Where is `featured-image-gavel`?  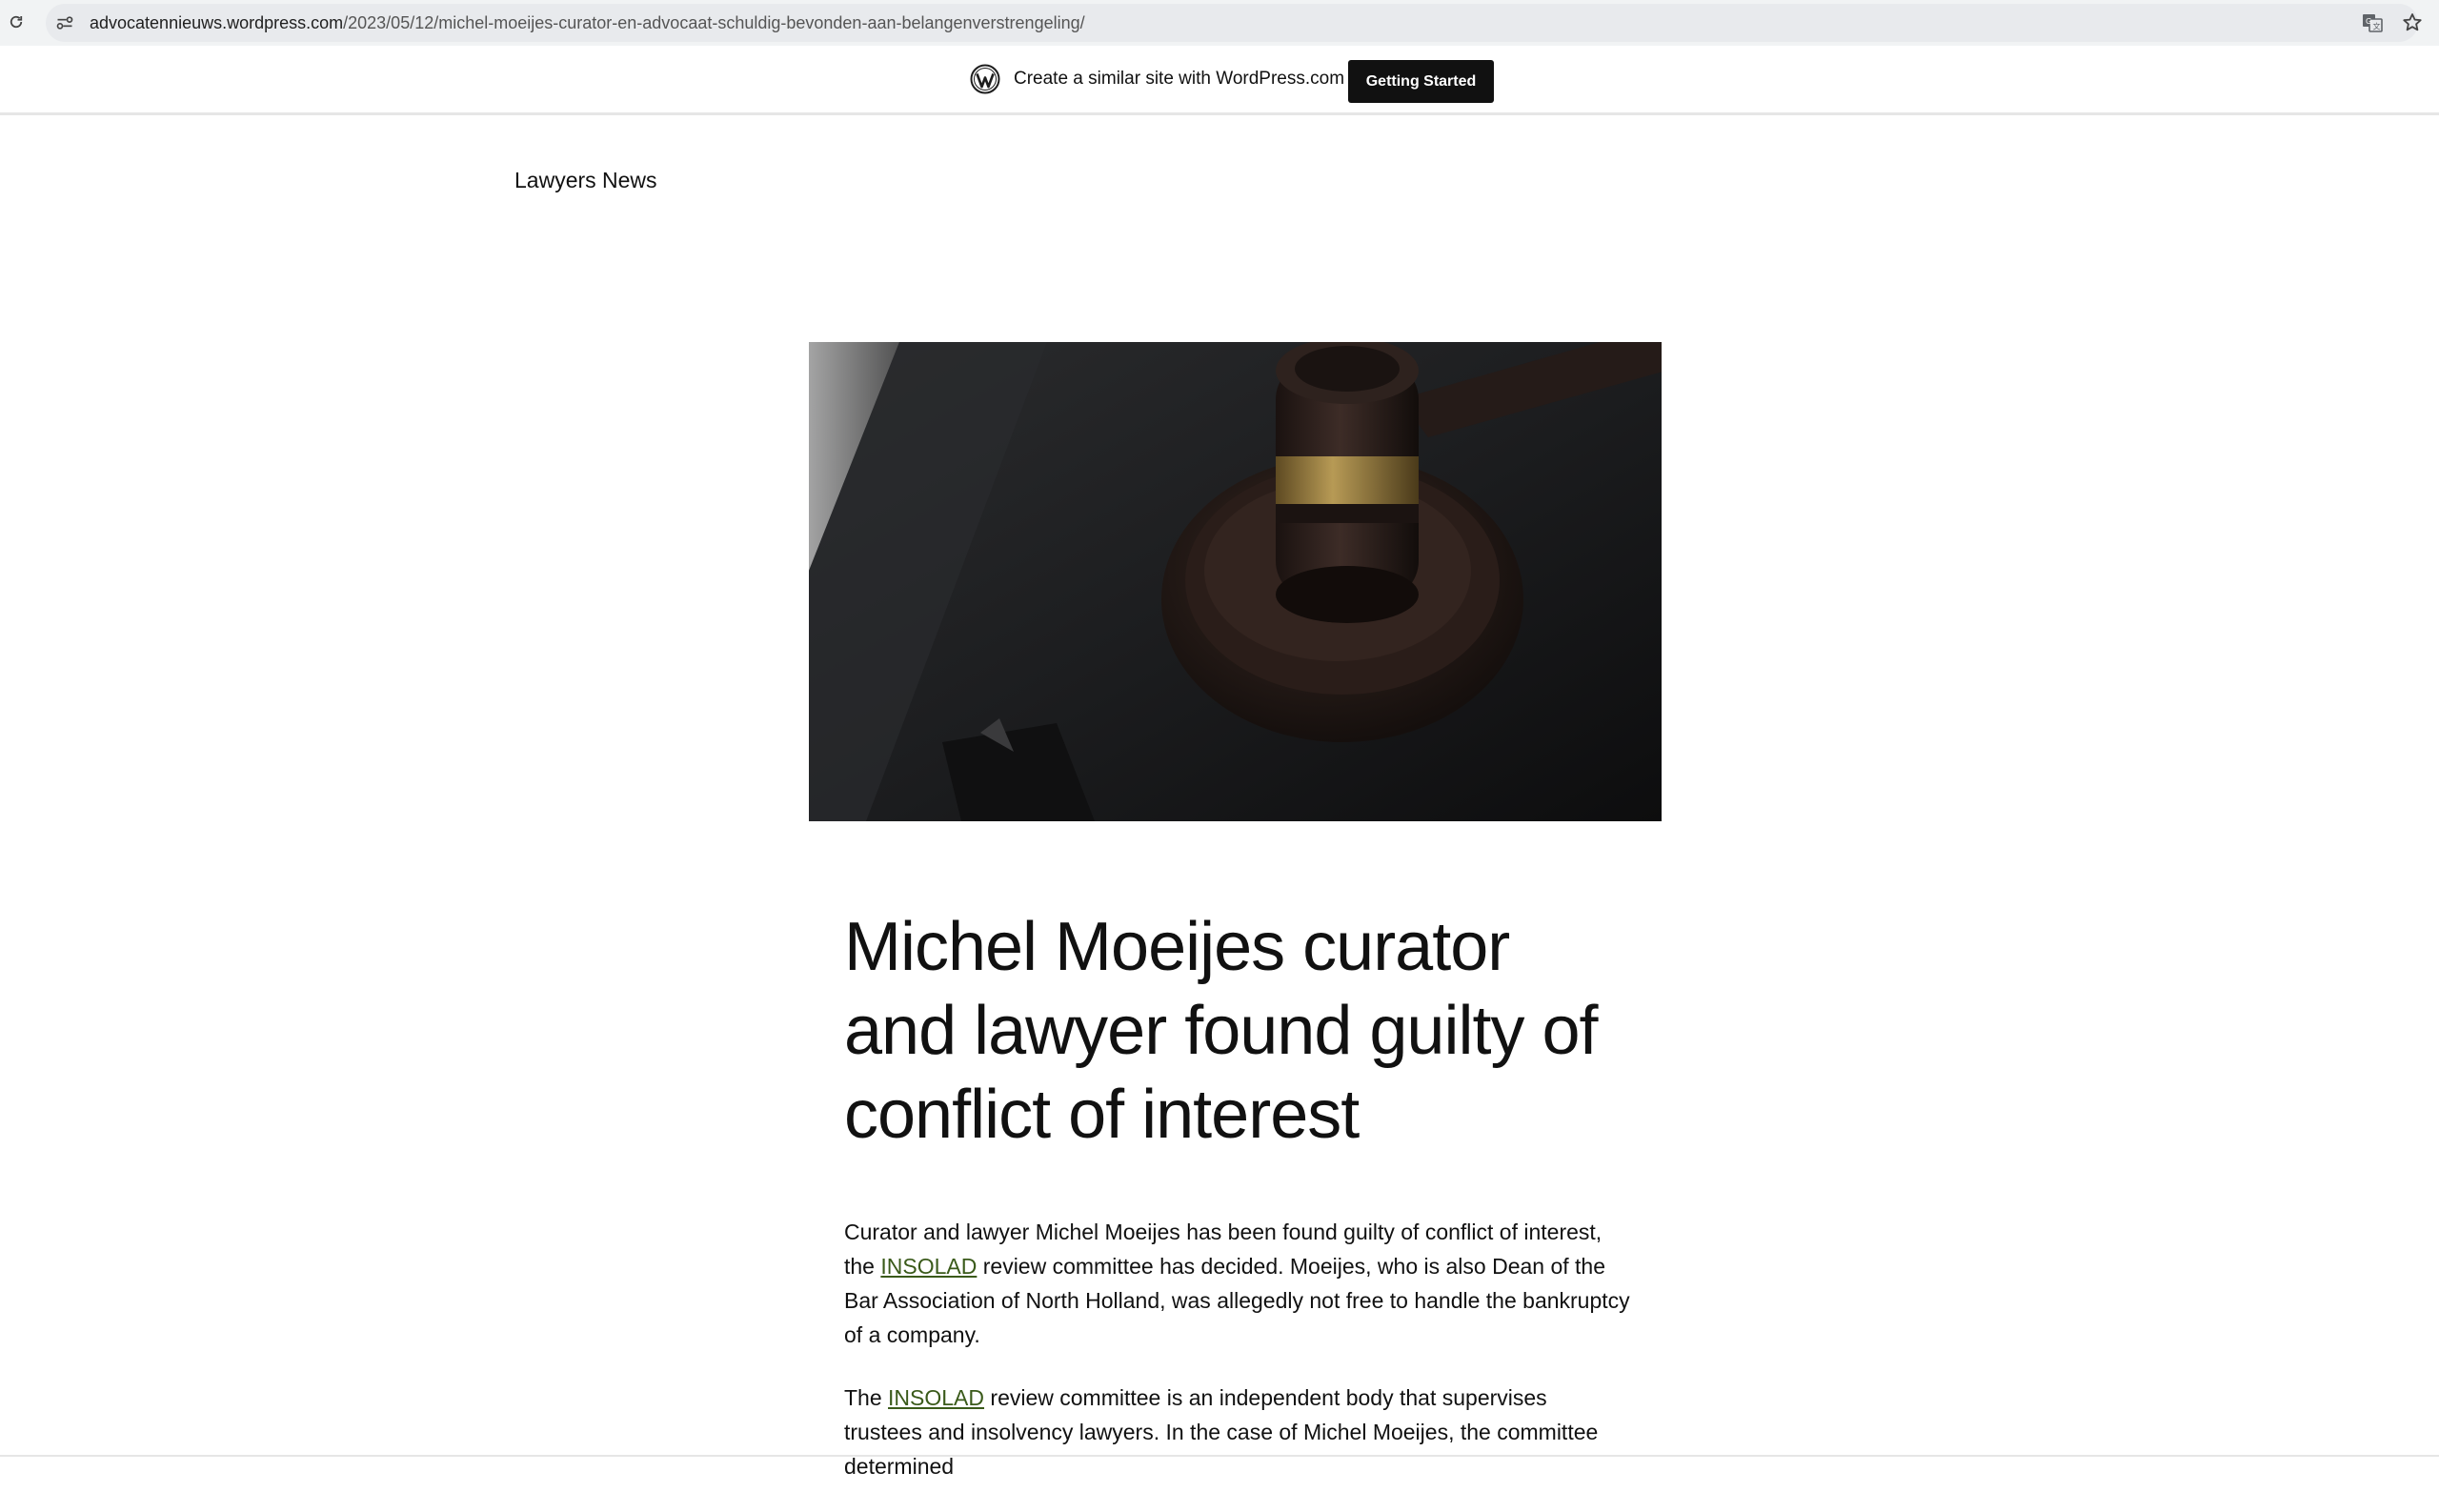 featured-image-gavel is located at coordinates (1235, 581).